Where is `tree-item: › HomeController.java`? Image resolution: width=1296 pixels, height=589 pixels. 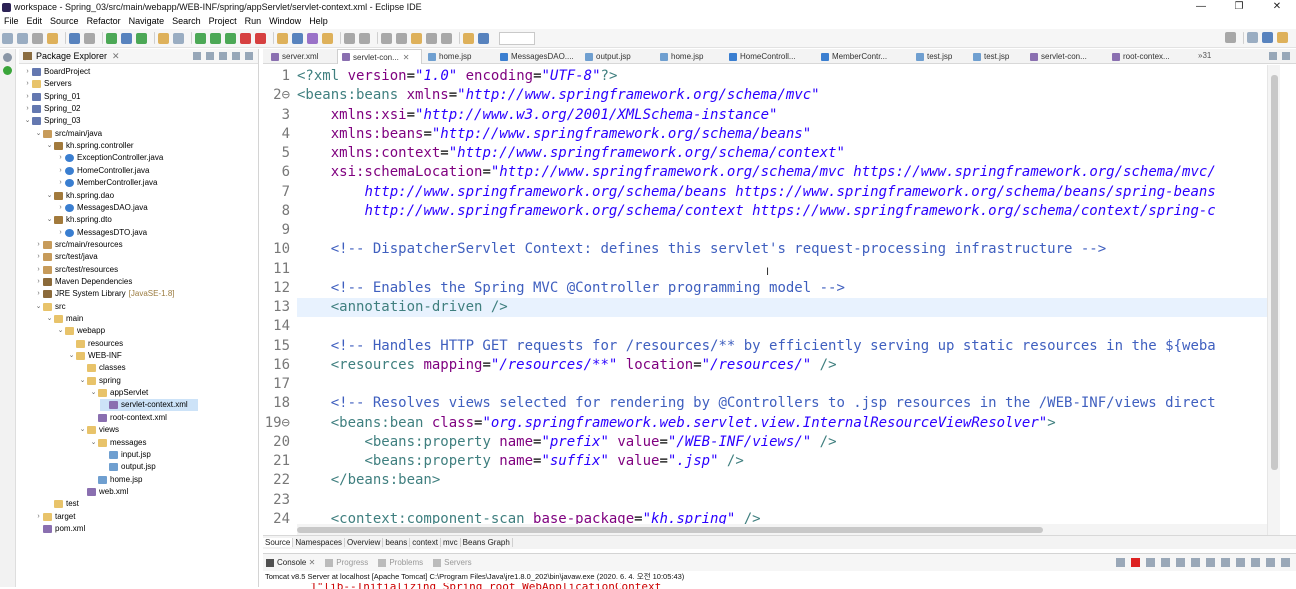
tree-item: › HomeController.java is located at coordinates (102, 171).